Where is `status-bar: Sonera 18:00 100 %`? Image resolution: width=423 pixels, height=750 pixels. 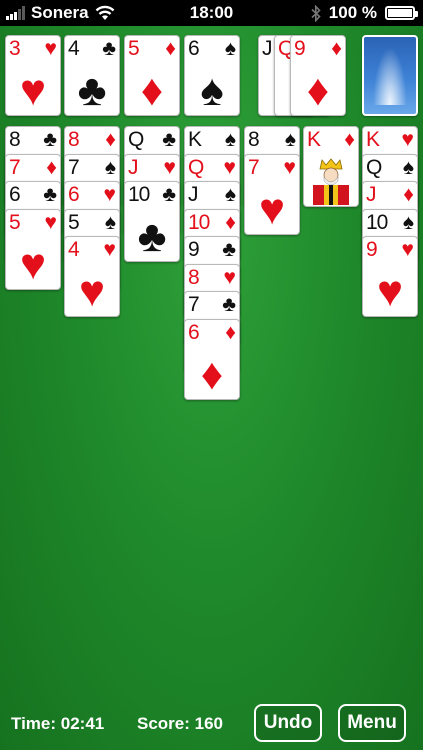
status-bar: Sonera 18:00 100 % is located at coordinates (211, 13).